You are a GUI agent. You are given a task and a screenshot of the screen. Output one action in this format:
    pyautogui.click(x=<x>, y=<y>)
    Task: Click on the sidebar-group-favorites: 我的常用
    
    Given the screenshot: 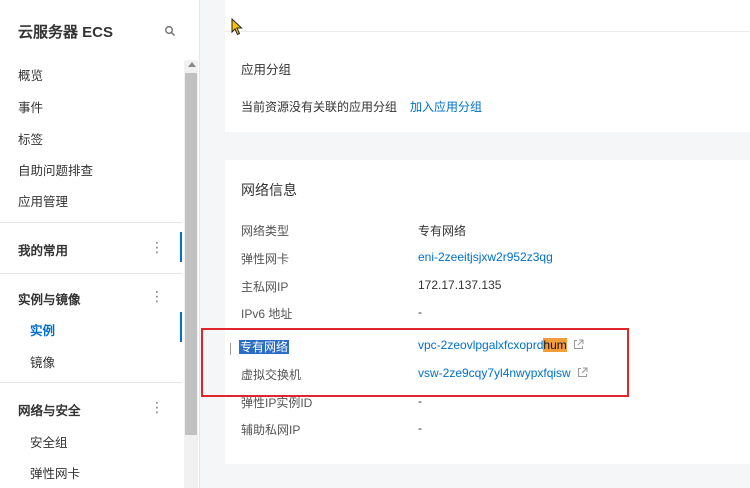 What is the action you would take?
    pyautogui.click(x=43, y=249)
    